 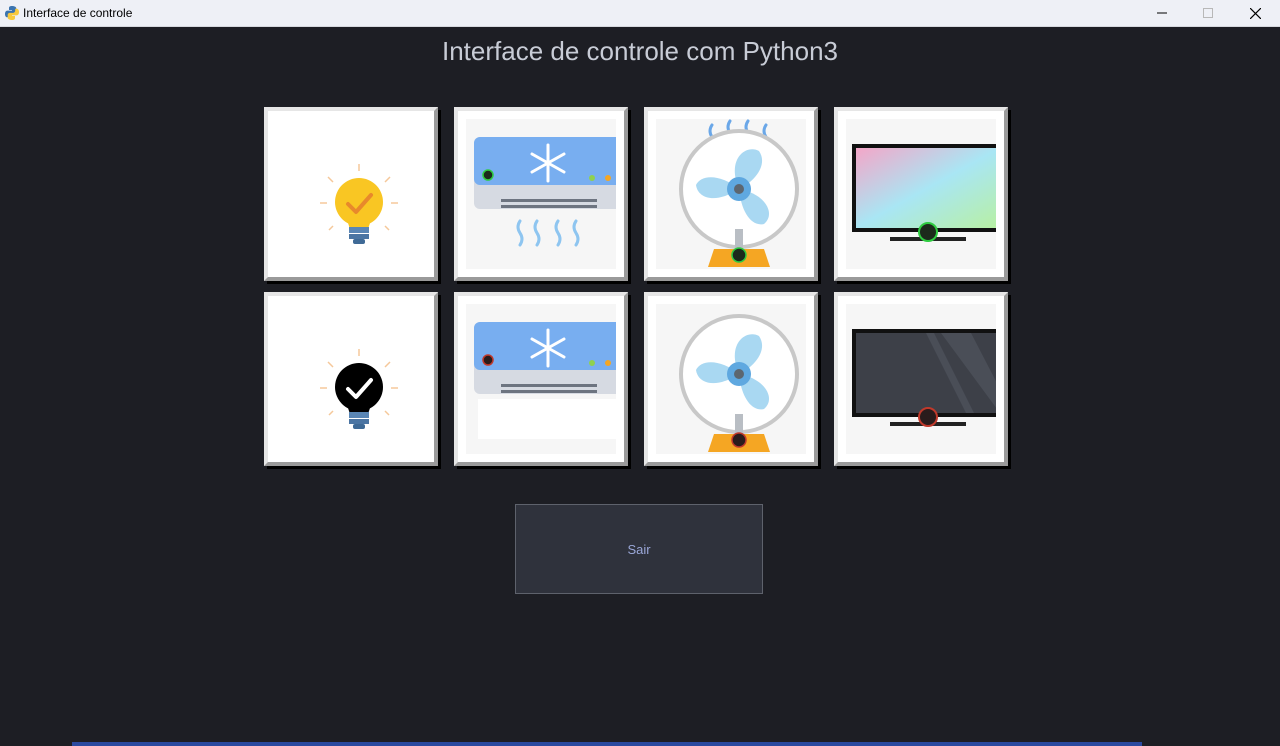 I want to click on air-conditioner-off-button, so click(x=541, y=379).